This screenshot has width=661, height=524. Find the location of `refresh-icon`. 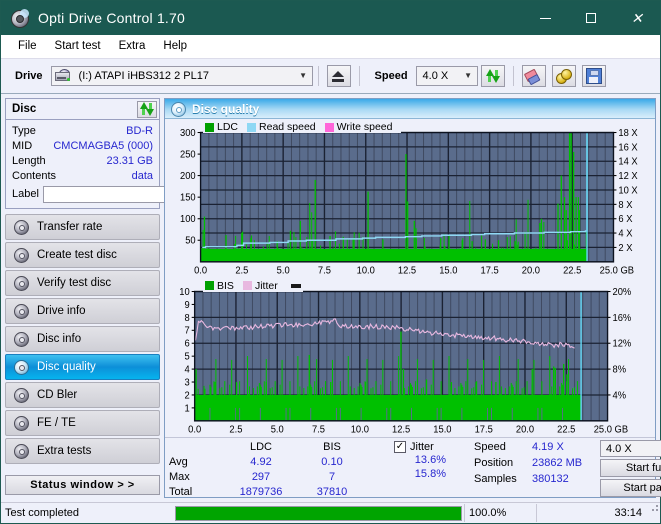

refresh-icon is located at coordinates (147, 109).